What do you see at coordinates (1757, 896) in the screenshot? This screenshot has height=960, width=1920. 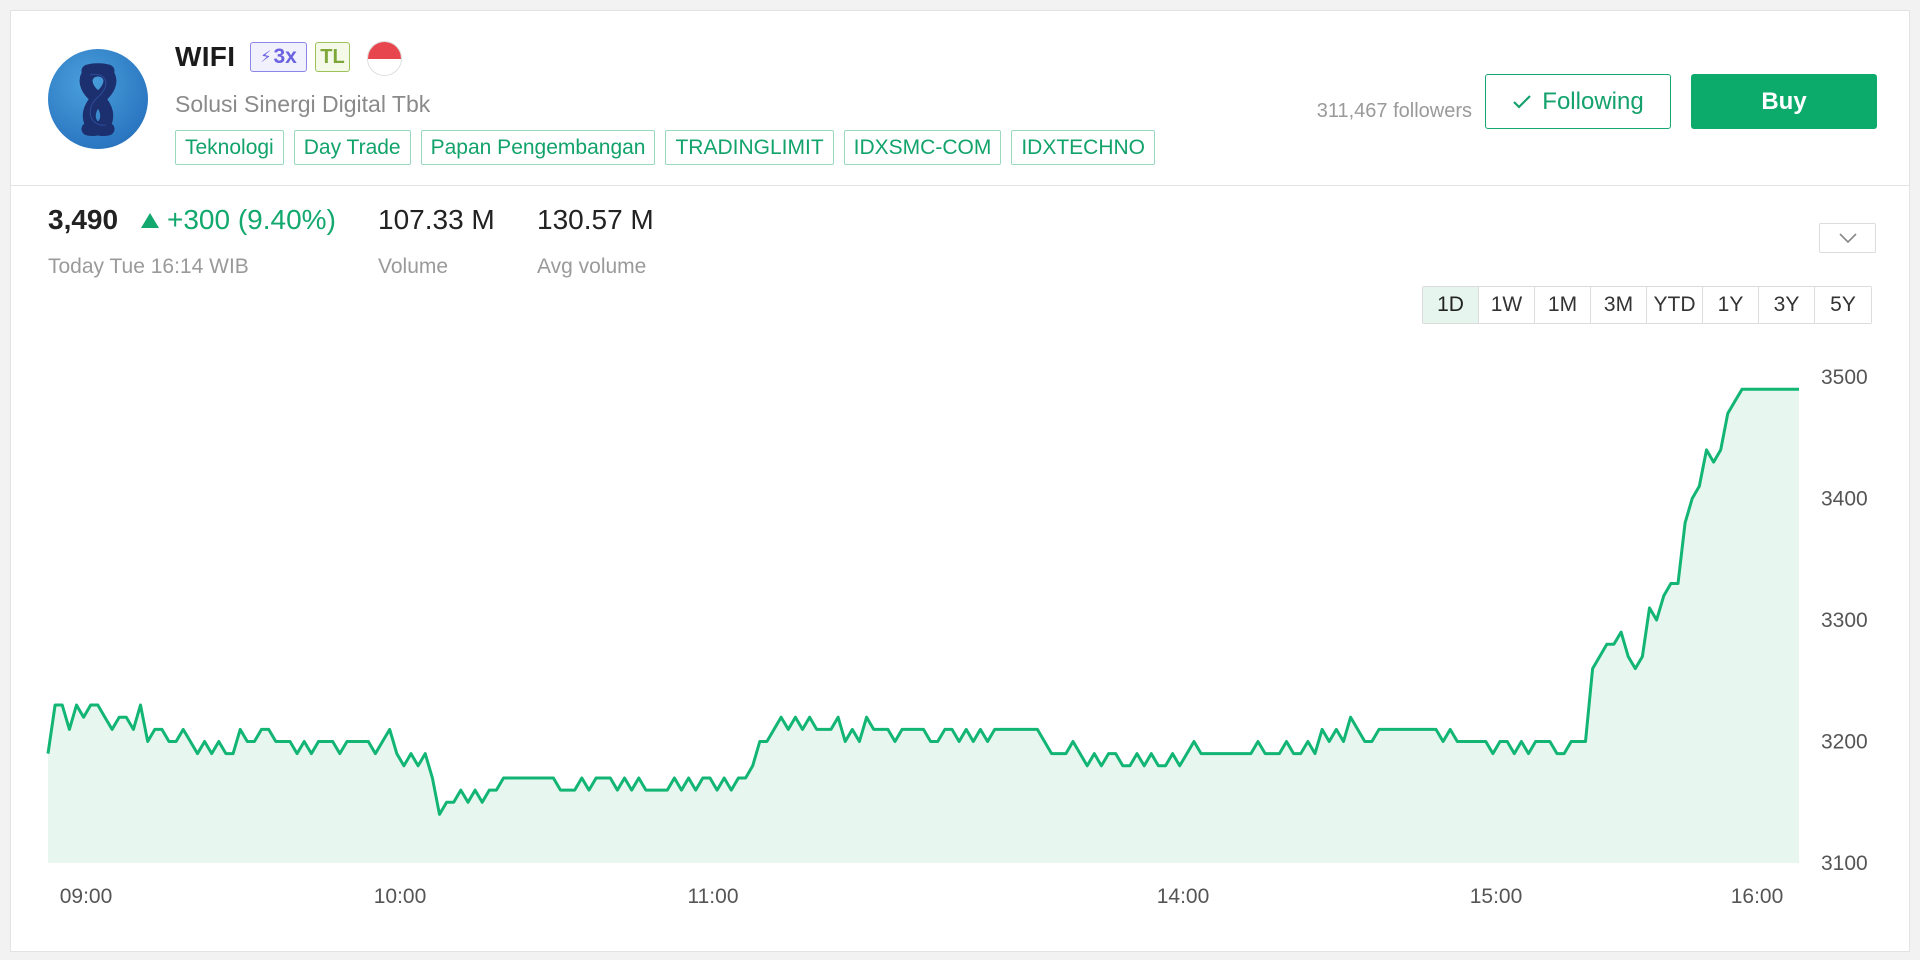 I see `x-tick-label: 16:00` at bounding box center [1757, 896].